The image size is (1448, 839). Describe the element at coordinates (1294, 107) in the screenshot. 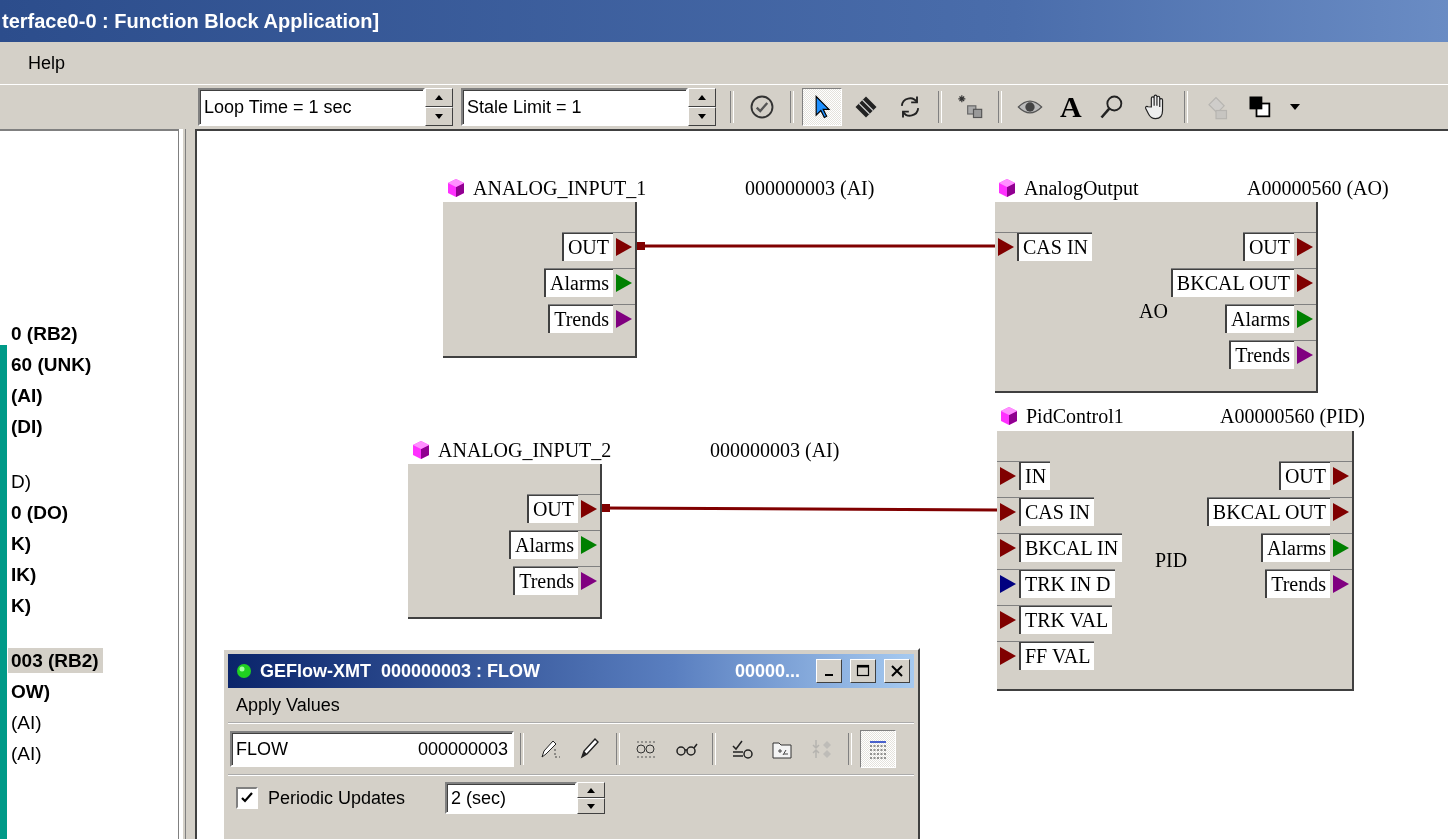

I see `caret-icon` at that location.